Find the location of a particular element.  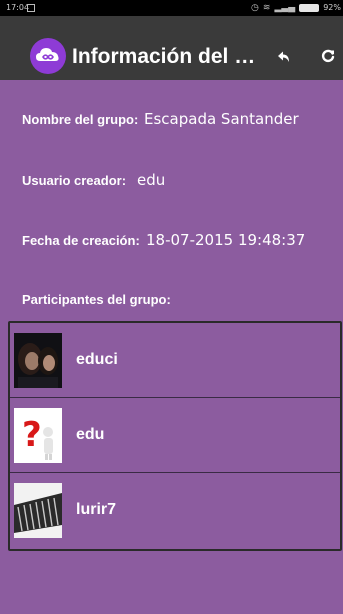

wifi-icon: ≋ is located at coordinates (266, 8).